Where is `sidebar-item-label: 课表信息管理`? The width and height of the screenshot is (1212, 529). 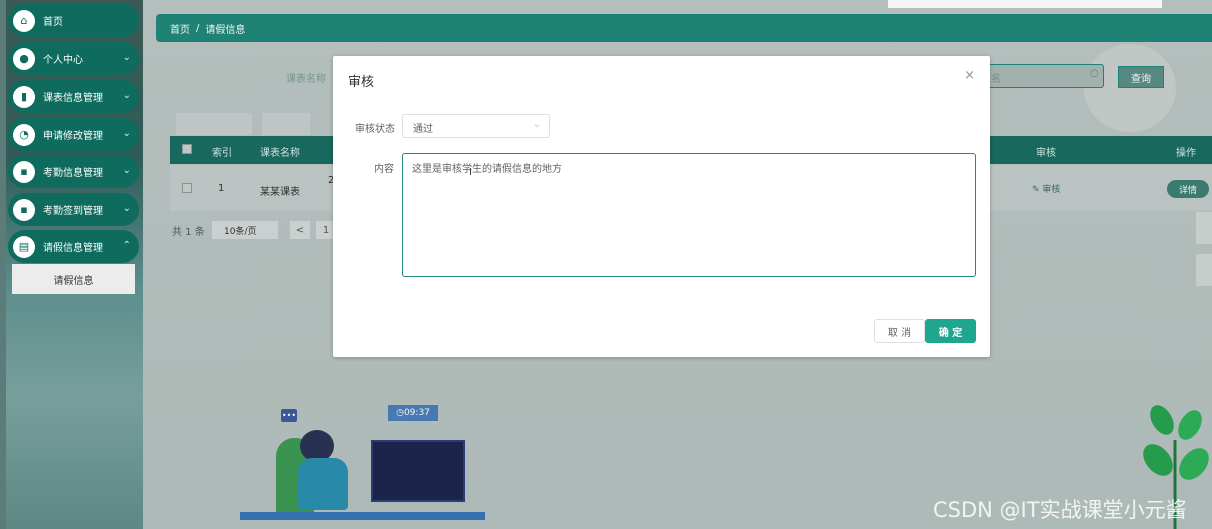
sidebar-item-label: 课表信息管理 is located at coordinates (73, 98).